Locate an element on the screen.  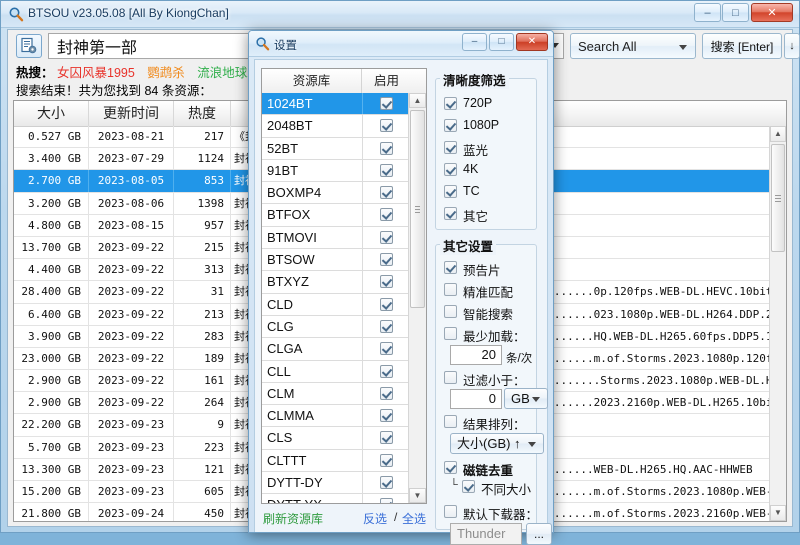
source-list-item: CLGA is located at coordinates (335, 349).